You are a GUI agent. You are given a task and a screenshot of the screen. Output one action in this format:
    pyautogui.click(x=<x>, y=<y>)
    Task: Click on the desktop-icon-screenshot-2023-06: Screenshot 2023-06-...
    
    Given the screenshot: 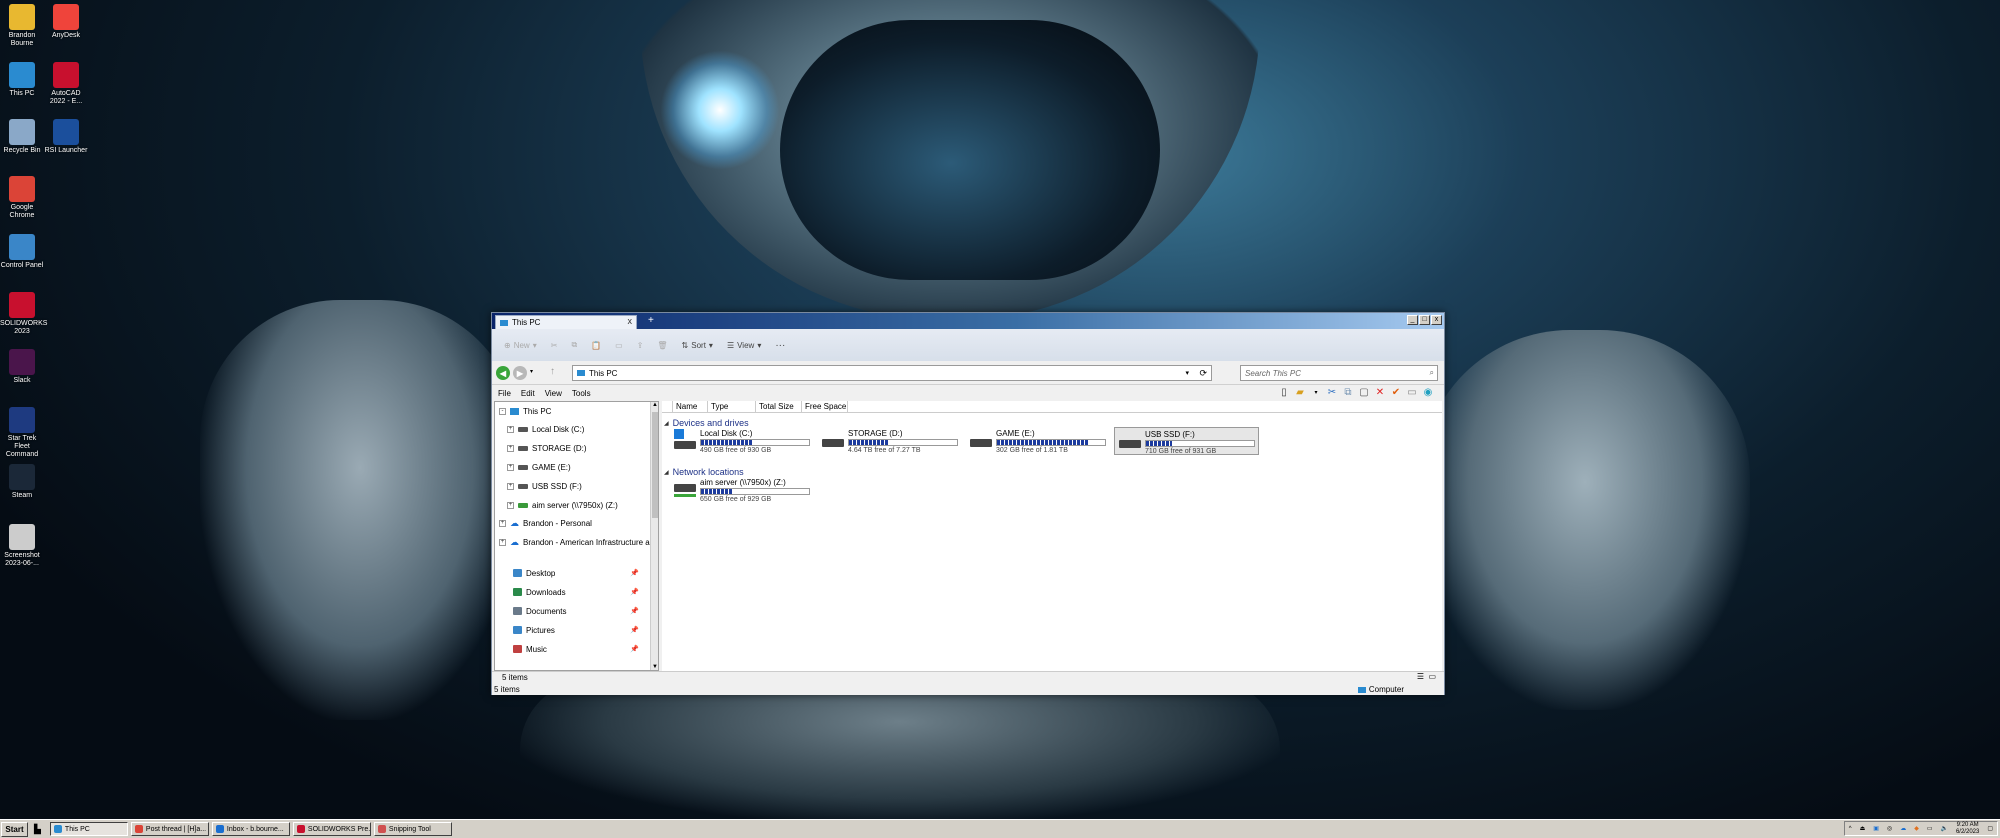 What is the action you would take?
    pyautogui.click(x=22, y=546)
    